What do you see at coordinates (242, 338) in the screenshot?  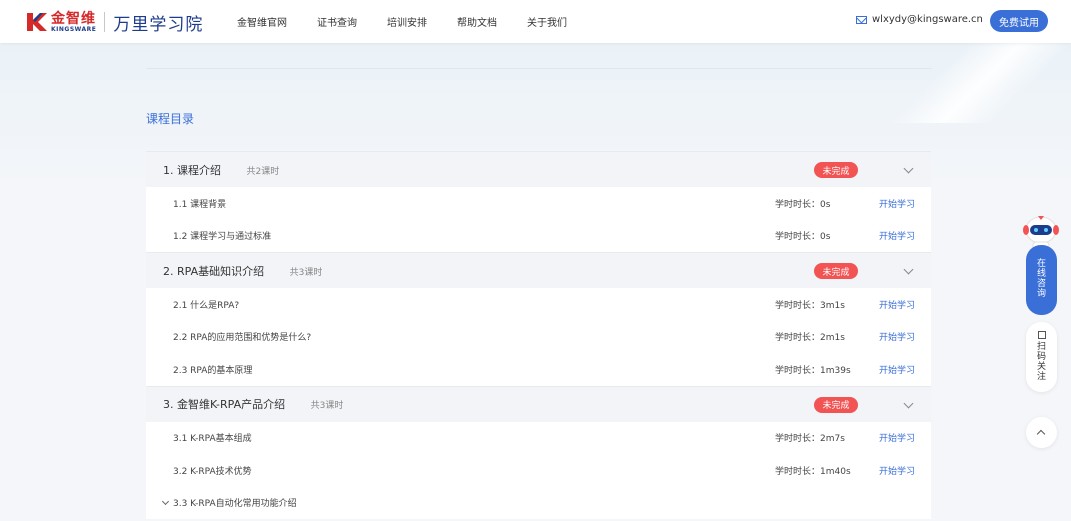 I see `lesson-title: 2.2 RPA的应用范围和优势是什么?` at bounding box center [242, 338].